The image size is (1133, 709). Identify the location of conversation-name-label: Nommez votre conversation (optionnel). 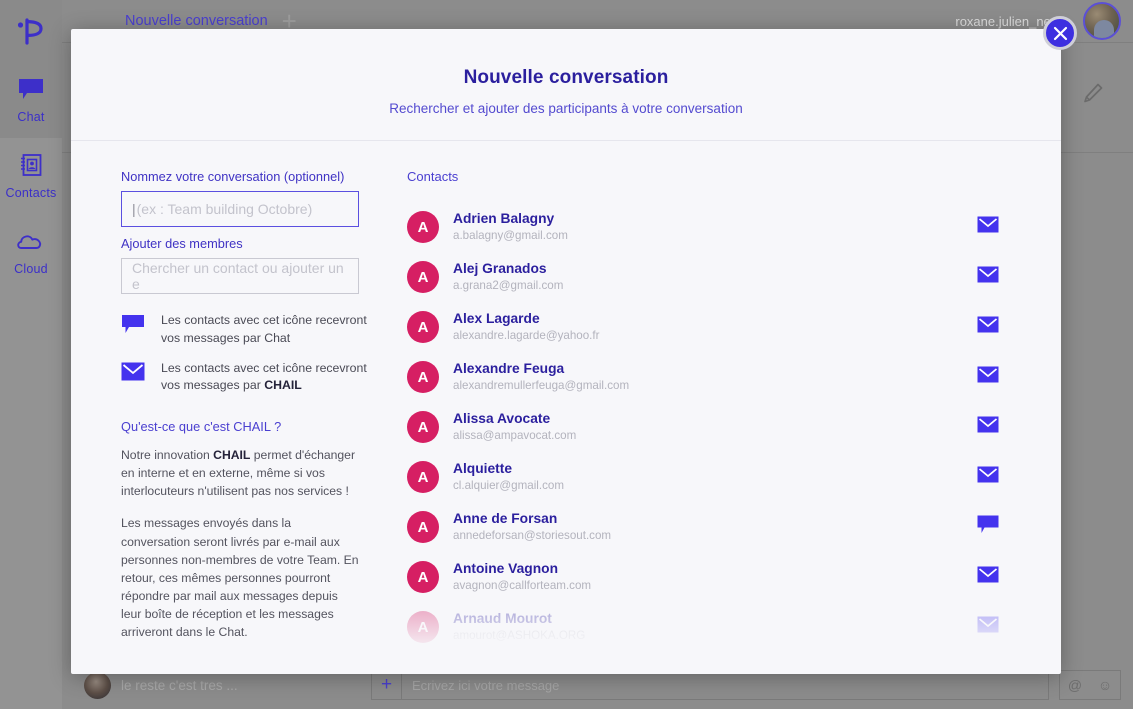
(233, 176).